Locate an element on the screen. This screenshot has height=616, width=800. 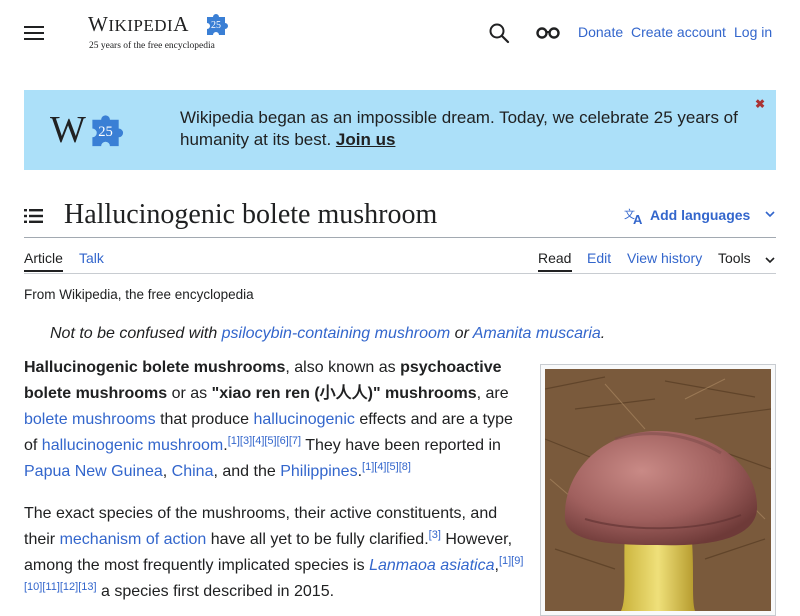
link-china: China is located at coordinates (193, 471).